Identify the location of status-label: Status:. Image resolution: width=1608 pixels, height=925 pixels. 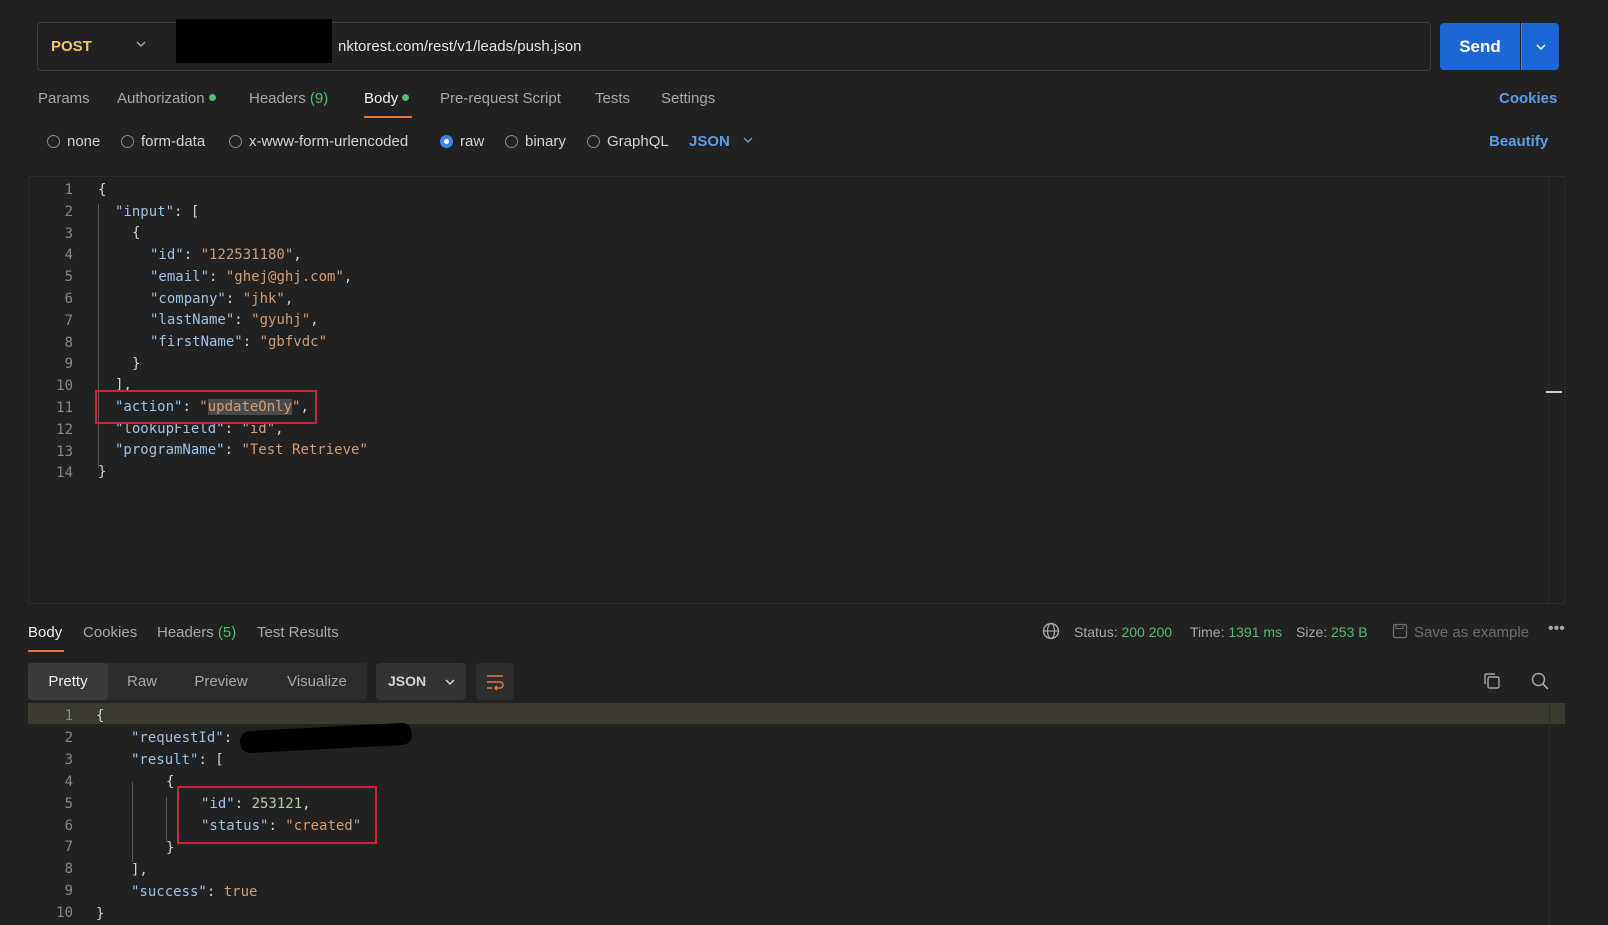
(1096, 632).